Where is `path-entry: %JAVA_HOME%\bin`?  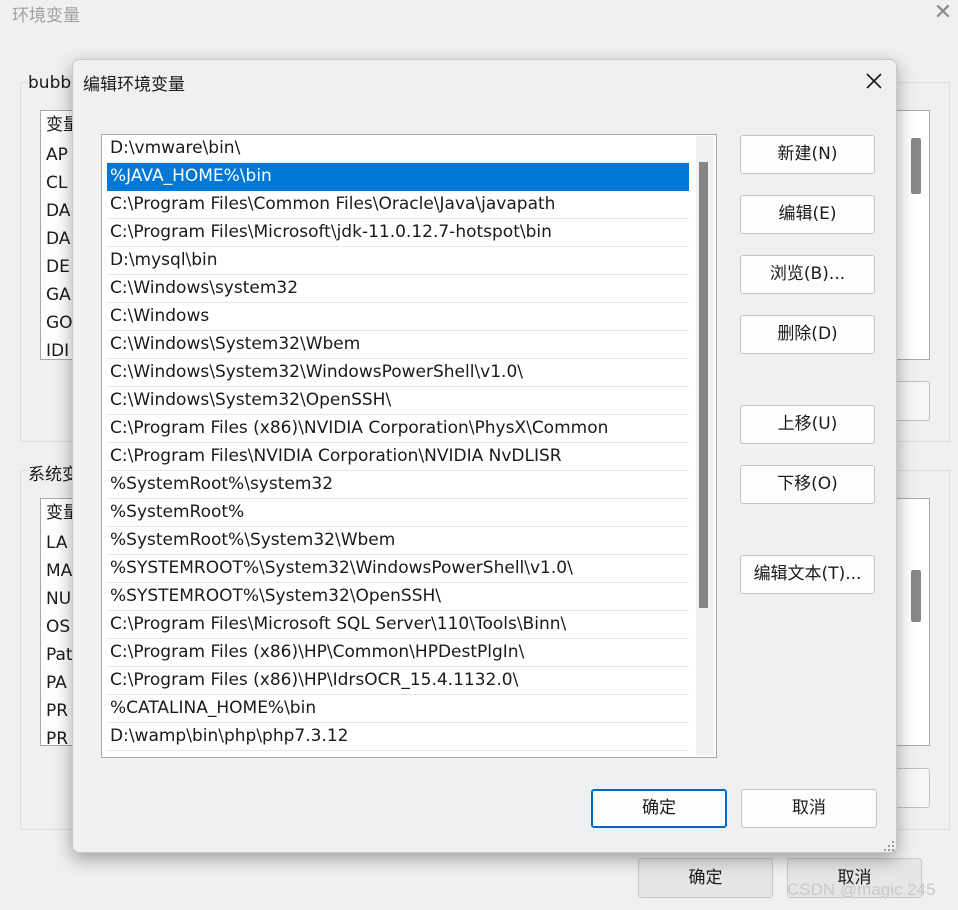
path-entry: %JAVA_HOME%\bin is located at coordinates (398, 177).